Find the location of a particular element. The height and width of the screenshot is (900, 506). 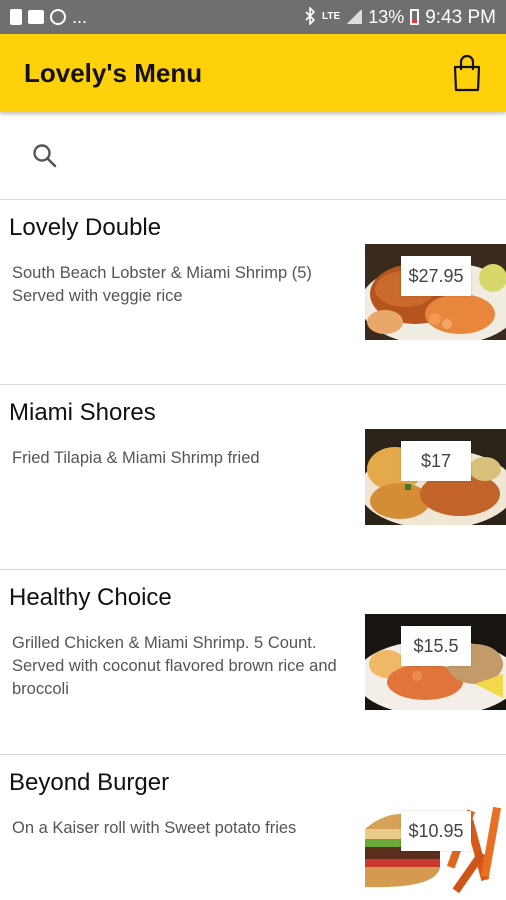

item-title: Lovely Double is located at coordinates (85, 227).